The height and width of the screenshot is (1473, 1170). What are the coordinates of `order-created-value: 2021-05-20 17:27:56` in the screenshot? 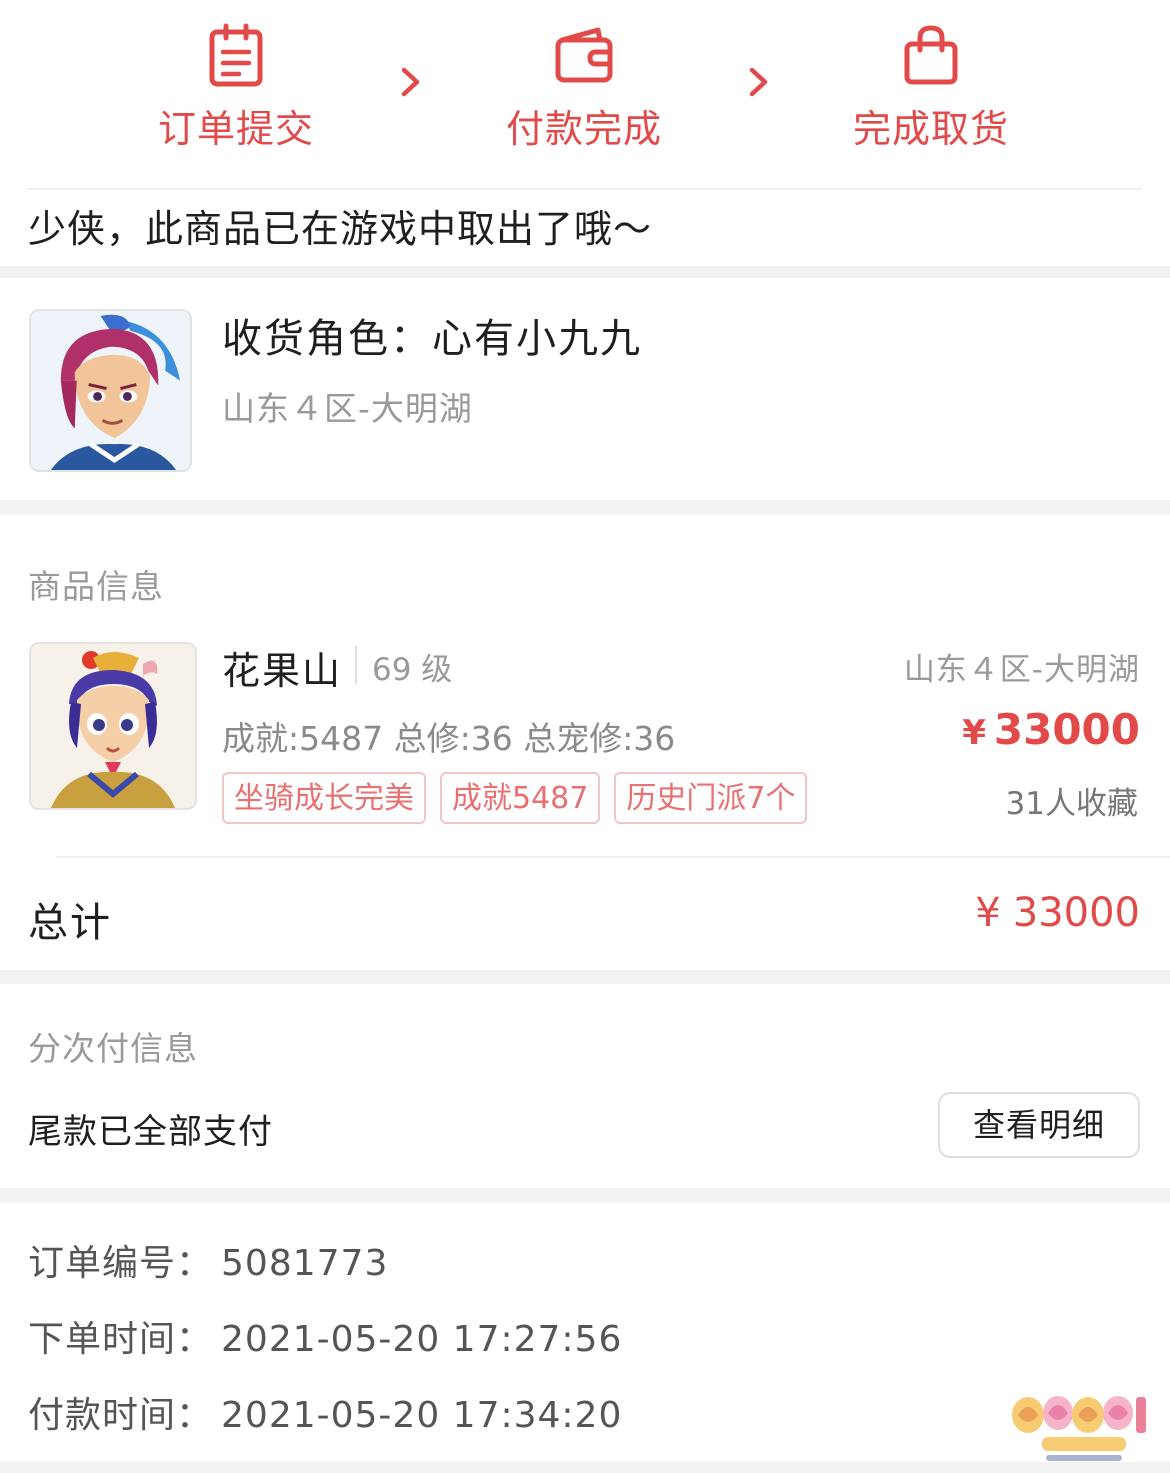 It's located at (422, 1339).